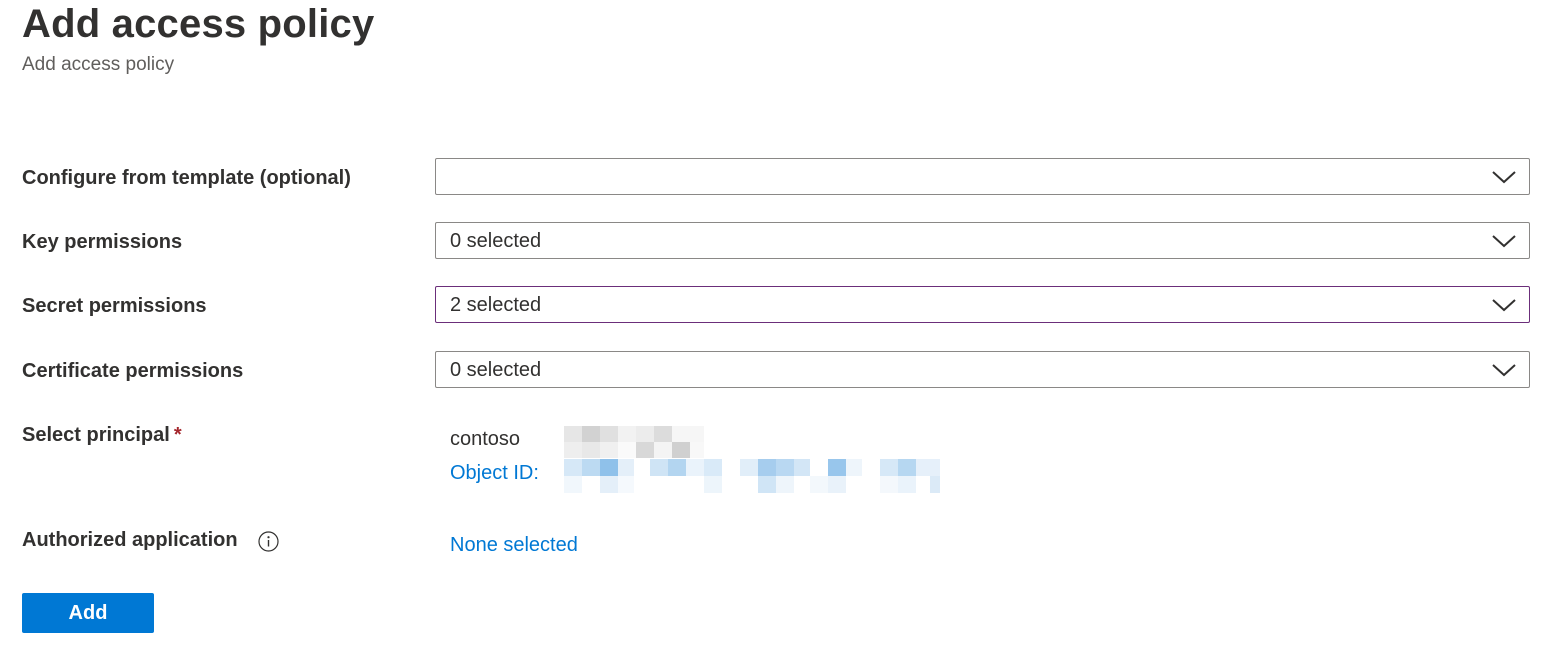 This screenshot has width=1548, height=664. I want to click on secret-permissions-label: Secret permissions, so click(114, 306).